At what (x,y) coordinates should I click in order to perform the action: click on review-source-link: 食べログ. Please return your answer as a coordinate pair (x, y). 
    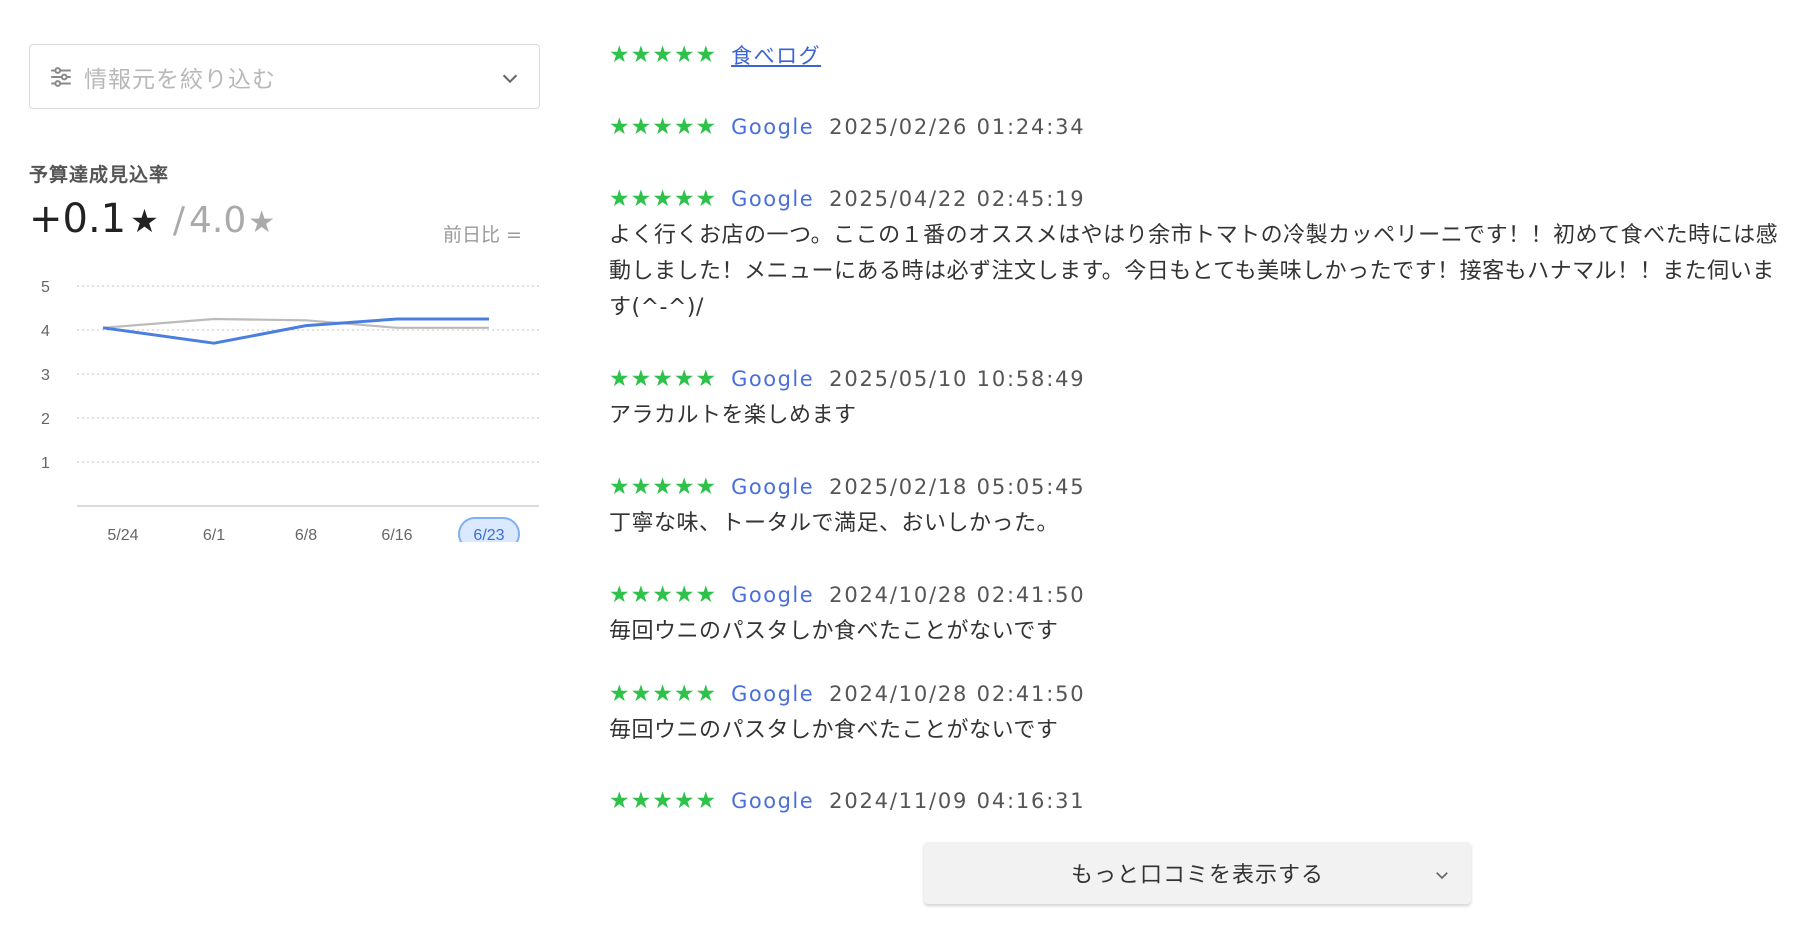
    Looking at the image, I should click on (776, 55).